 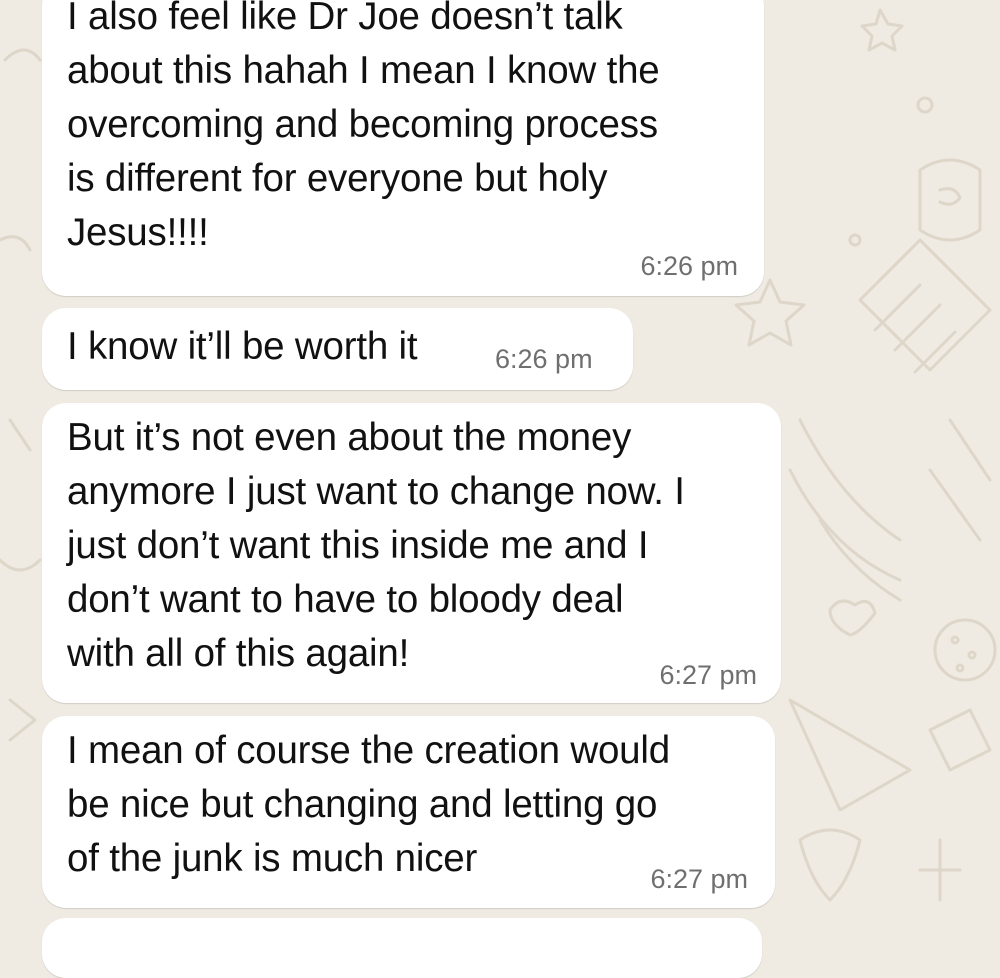 What do you see at coordinates (242, 346) in the screenshot?
I see `message-text: I know it’ll be worth it` at bounding box center [242, 346].